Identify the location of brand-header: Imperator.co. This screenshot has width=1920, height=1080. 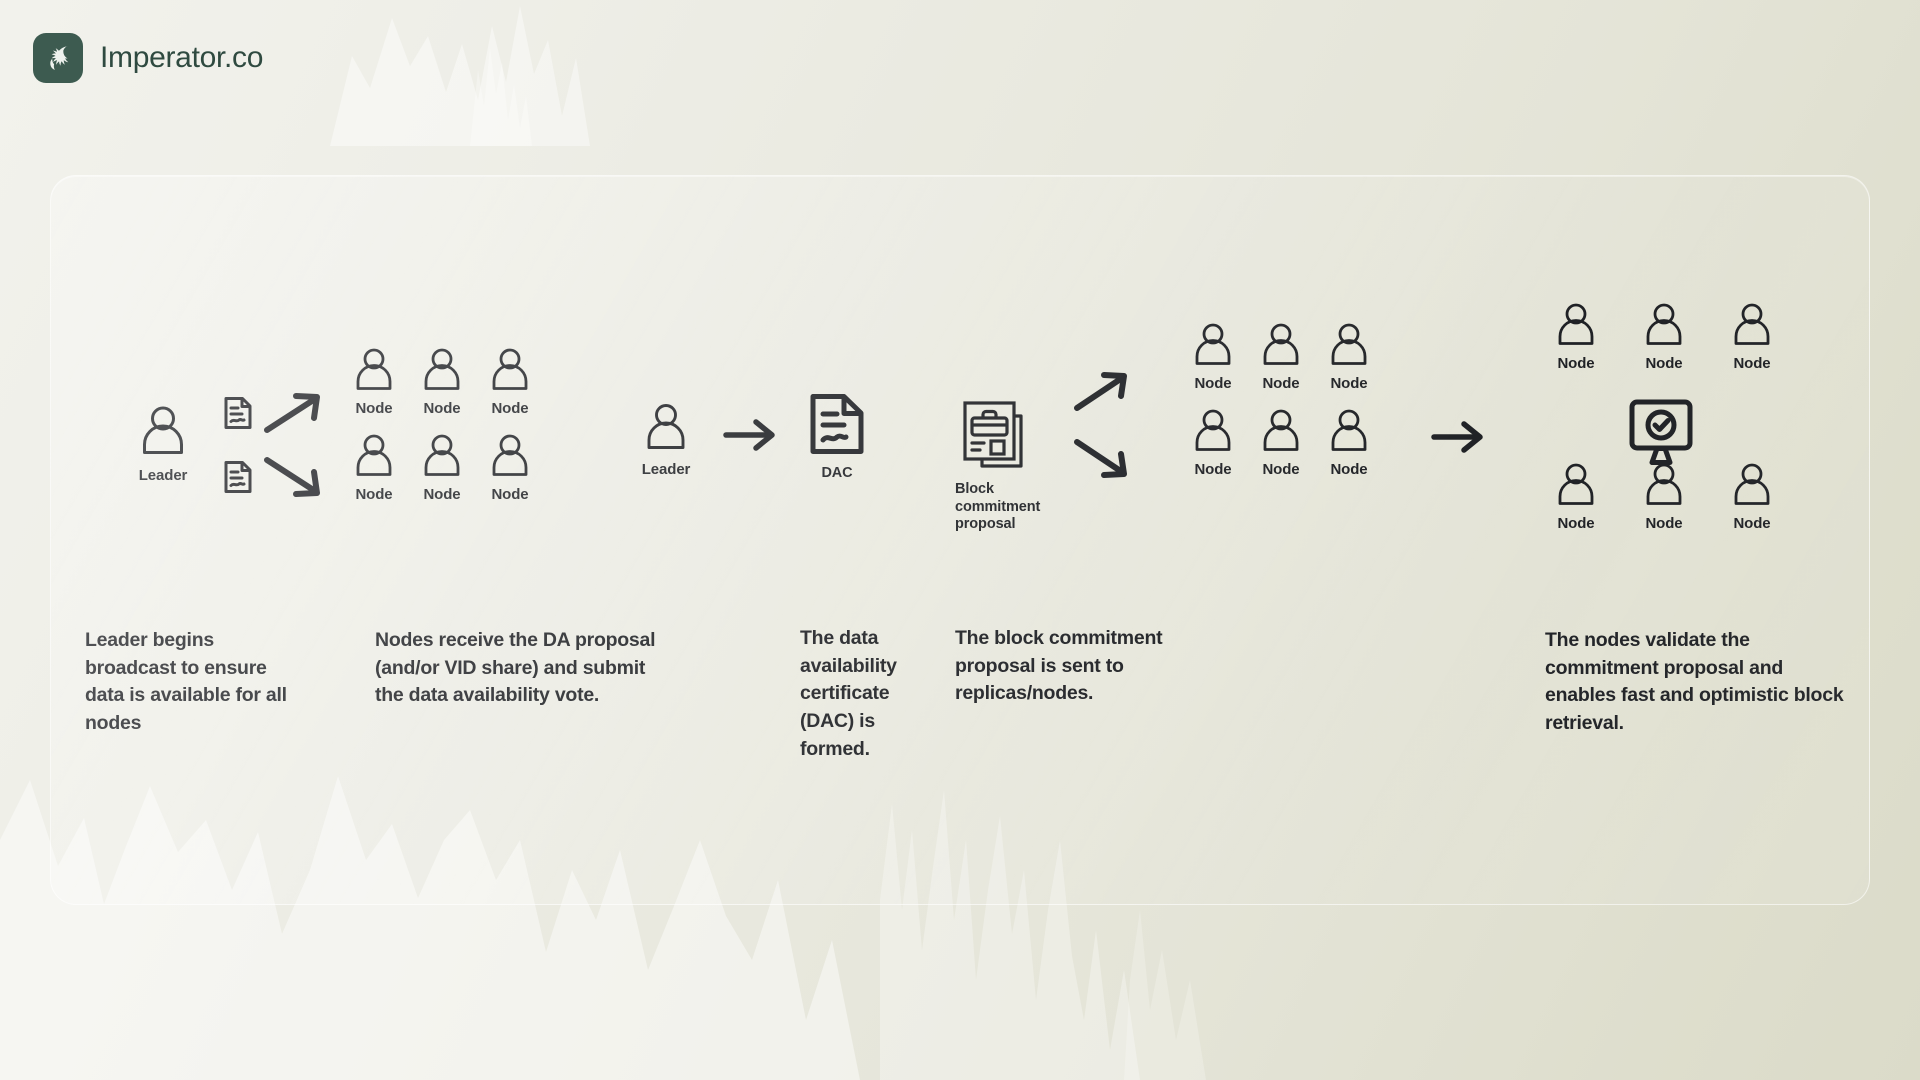
(148, 58).